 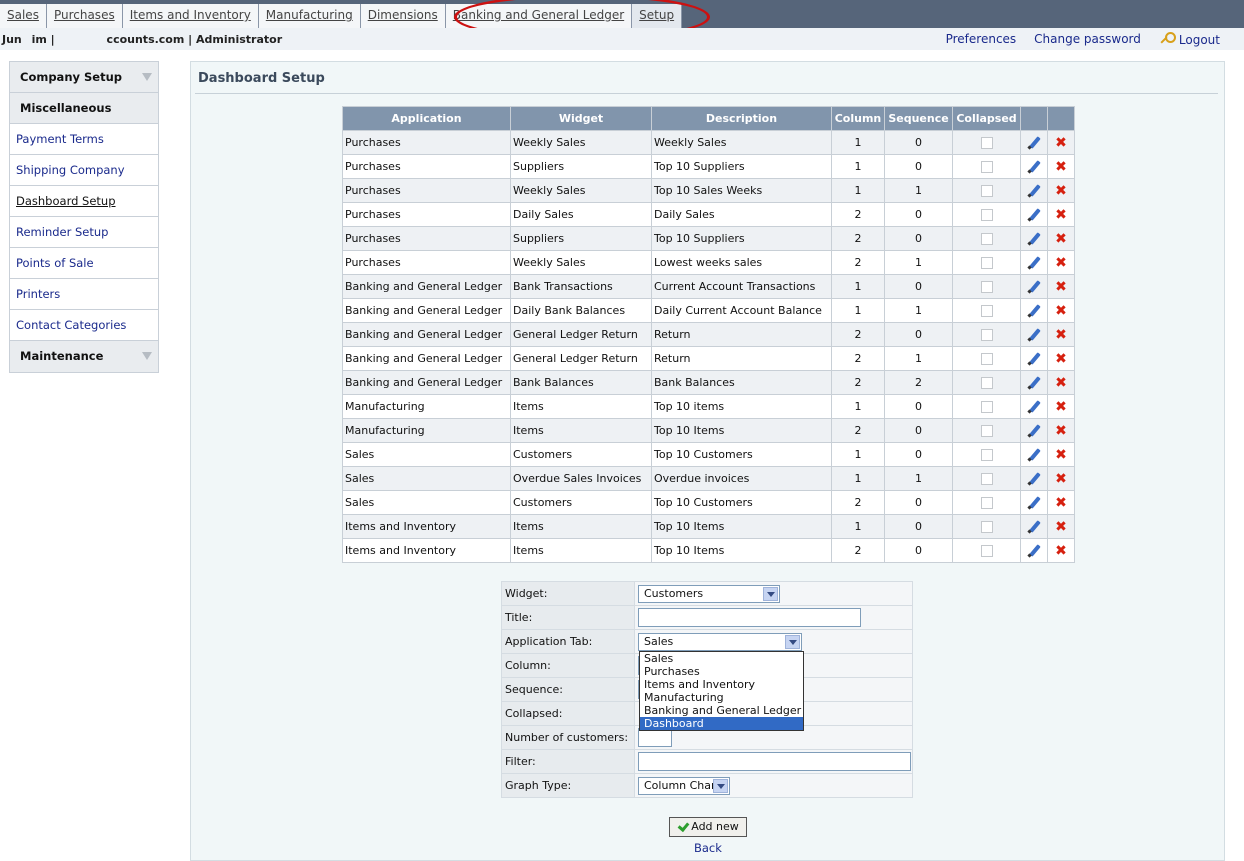 What do you see at coordinates (568, 785) in the screenshot?
I see `graph-type-label: Graph Type:` at bounding box center [568, 785].